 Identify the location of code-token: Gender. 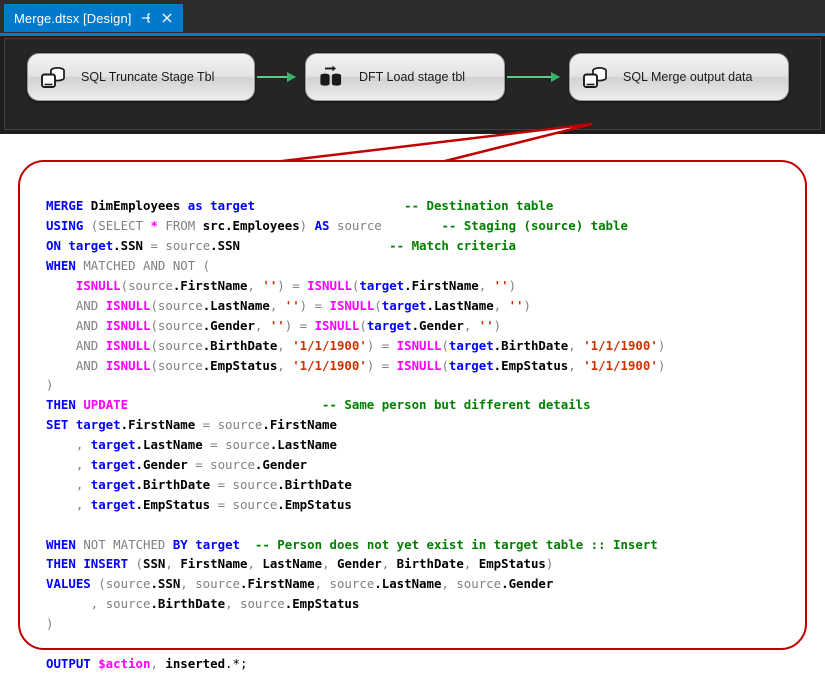
(359, 564).